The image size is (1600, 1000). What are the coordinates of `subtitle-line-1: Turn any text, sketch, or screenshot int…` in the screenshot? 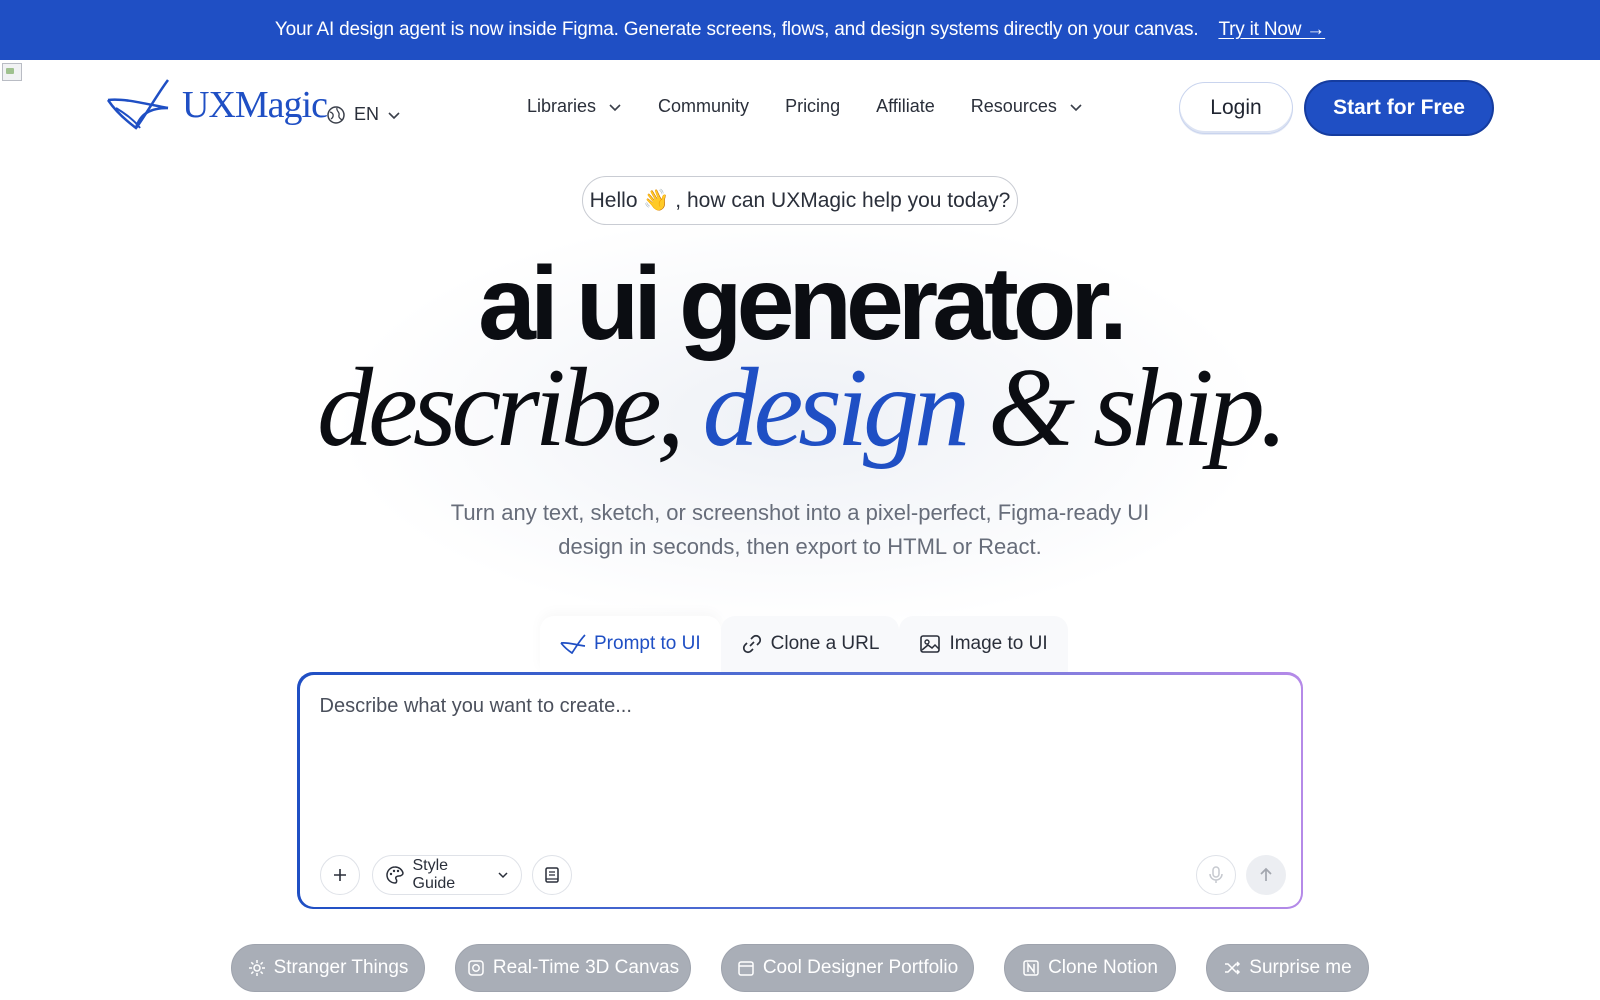 It's located at (800, 512).